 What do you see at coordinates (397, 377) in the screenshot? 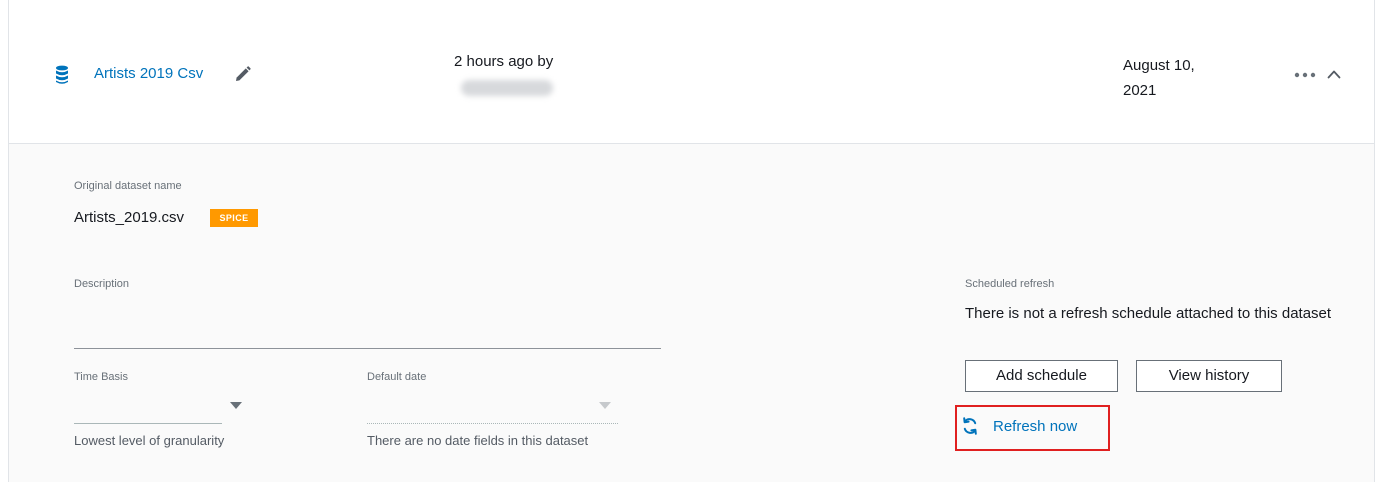
I see `default-date-label: Default date` at bounding box center [397, 377].